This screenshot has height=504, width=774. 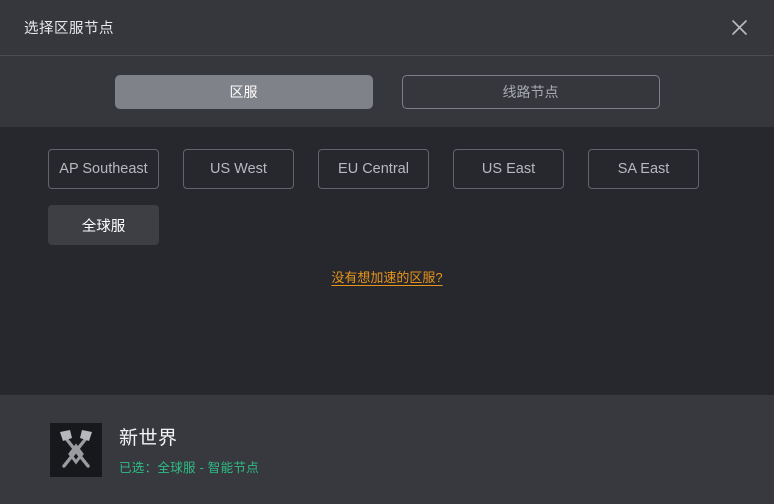 I want to click on dialog-title: 选择区服节点, so click(x=69, y=29).